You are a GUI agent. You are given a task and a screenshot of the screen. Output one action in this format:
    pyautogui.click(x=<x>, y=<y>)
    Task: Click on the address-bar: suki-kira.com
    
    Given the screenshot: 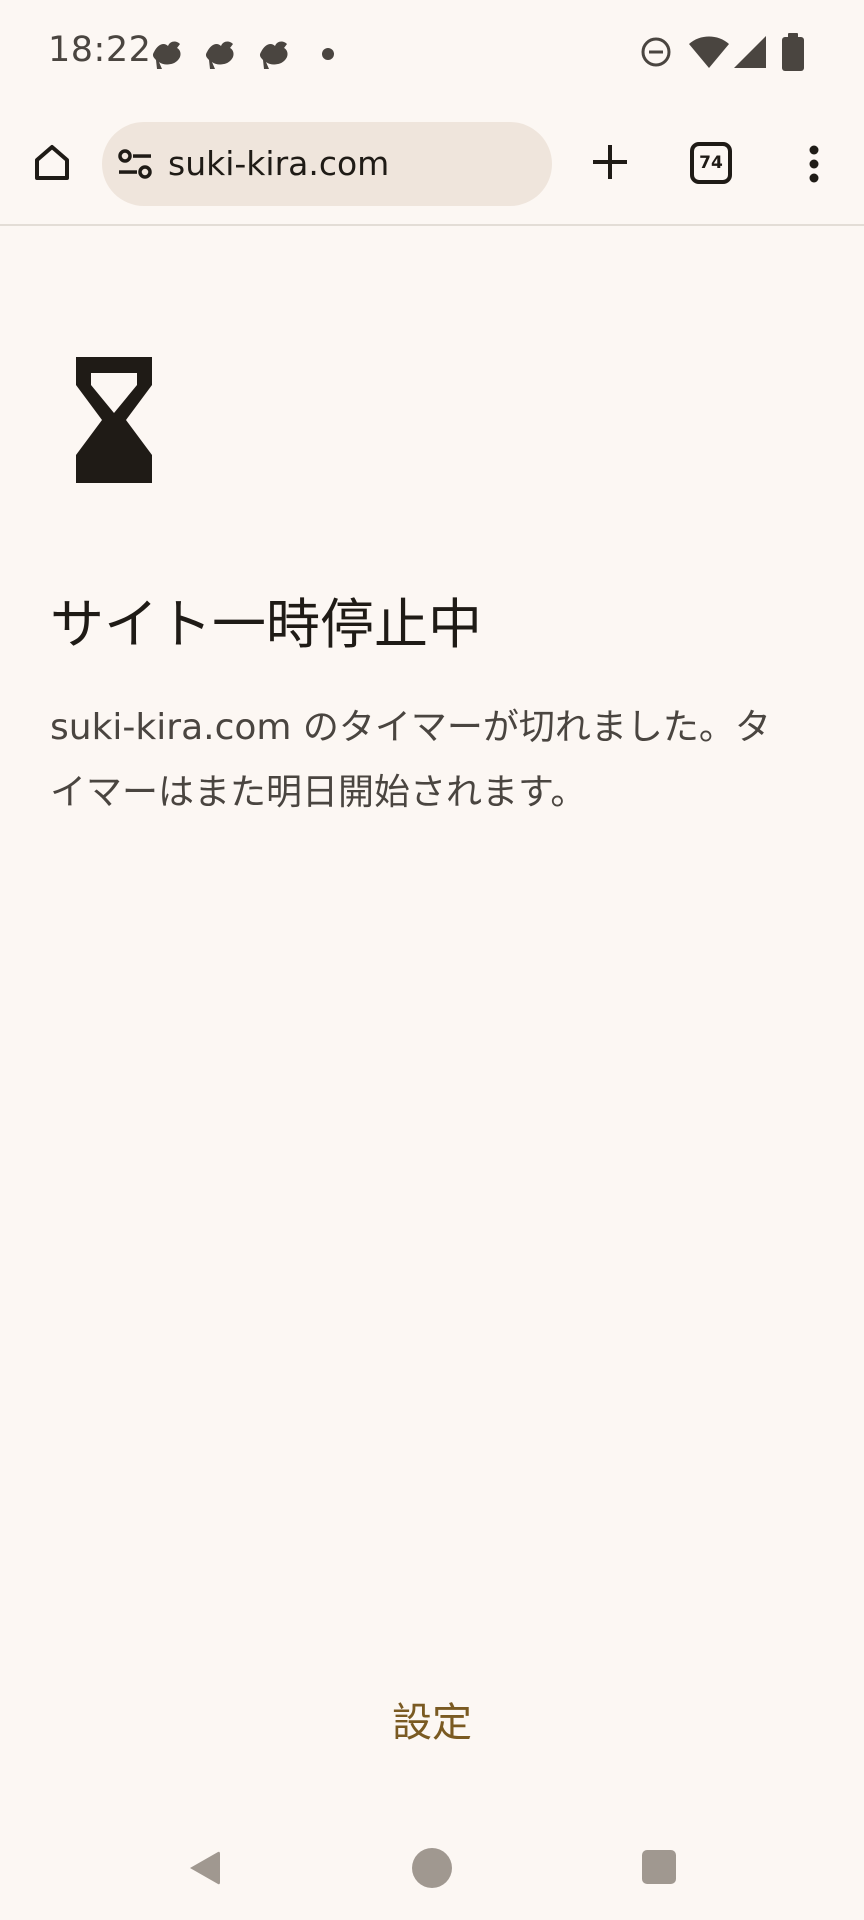 What is the action you would take?
    pyautogui.click(x=327, y=164)
    